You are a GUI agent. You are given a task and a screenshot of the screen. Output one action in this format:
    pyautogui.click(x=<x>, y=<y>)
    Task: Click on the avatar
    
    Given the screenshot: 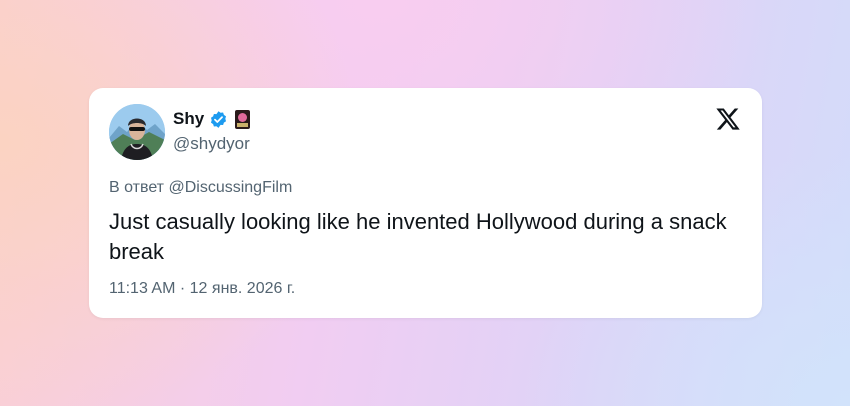 What is the action you would take?
    pyautogui.click(x=137, y=132)
    